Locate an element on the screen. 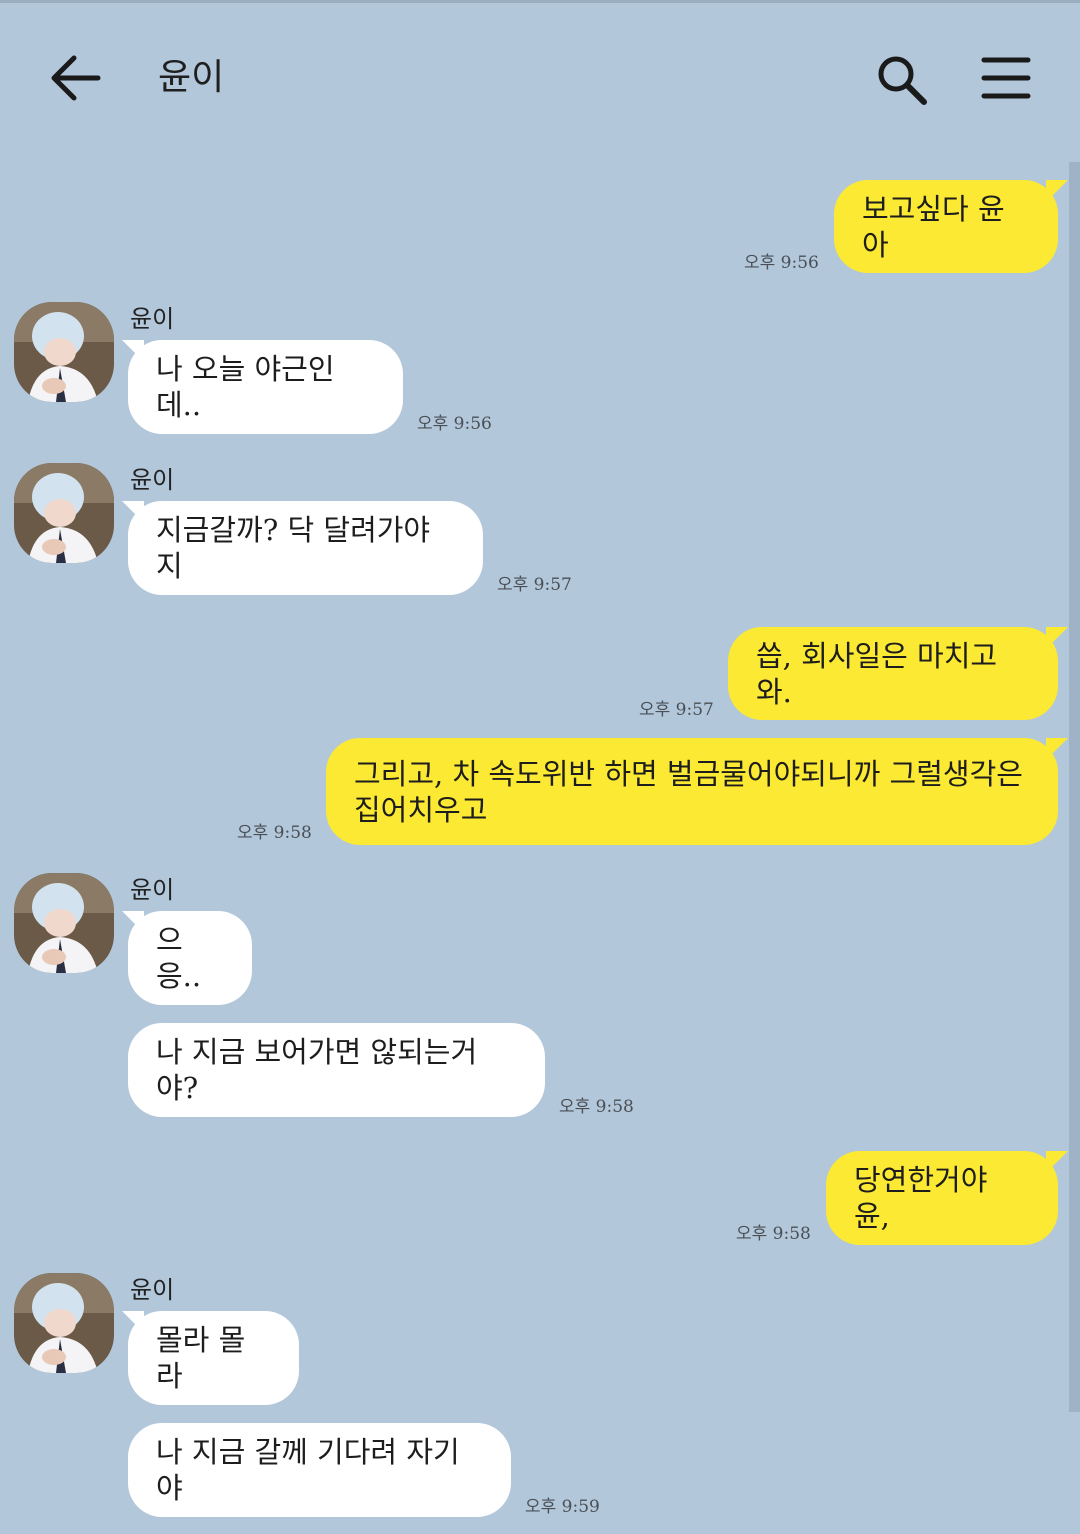 This screenshot has height=1534, width=1080. my-message-bubble: 당연한거야 윤, is located at coordinates (942, 1198).